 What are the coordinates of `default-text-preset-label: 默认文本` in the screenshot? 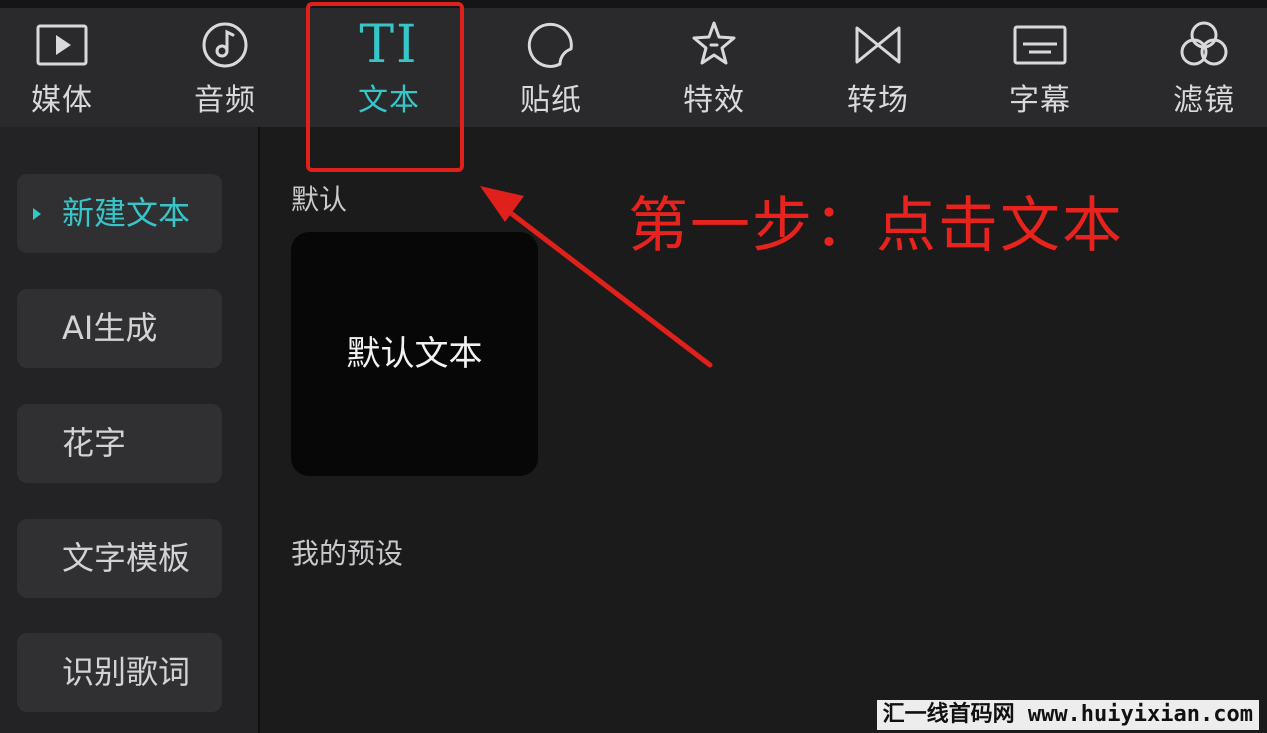 It's located at (414, 354).